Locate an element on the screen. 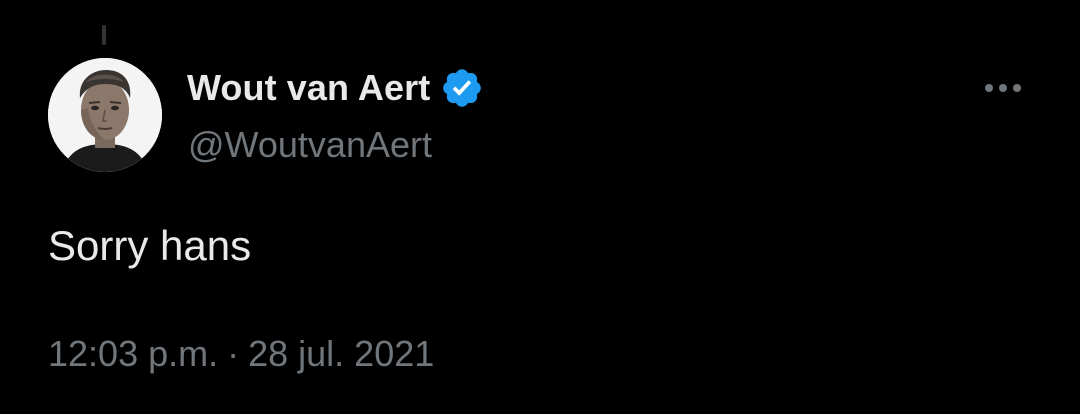 This screenshot has height=414, width=1080. more-horizontal-icon is located at coordinates (1003, 88).